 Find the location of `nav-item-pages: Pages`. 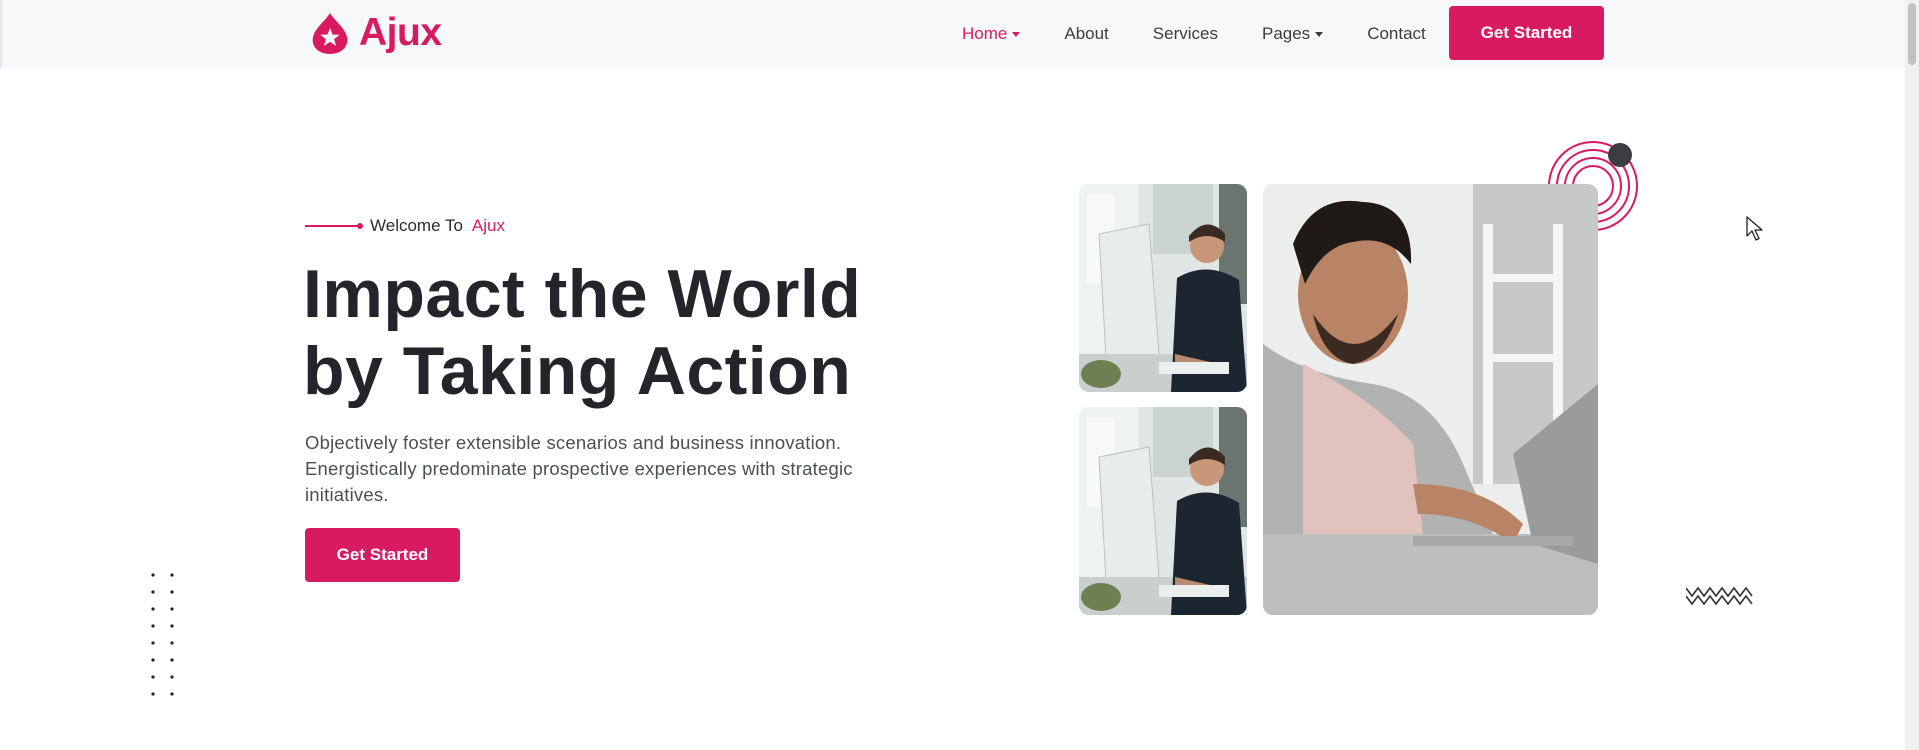

nav-item-pages: Pages is located at coordinates (1292, 34).